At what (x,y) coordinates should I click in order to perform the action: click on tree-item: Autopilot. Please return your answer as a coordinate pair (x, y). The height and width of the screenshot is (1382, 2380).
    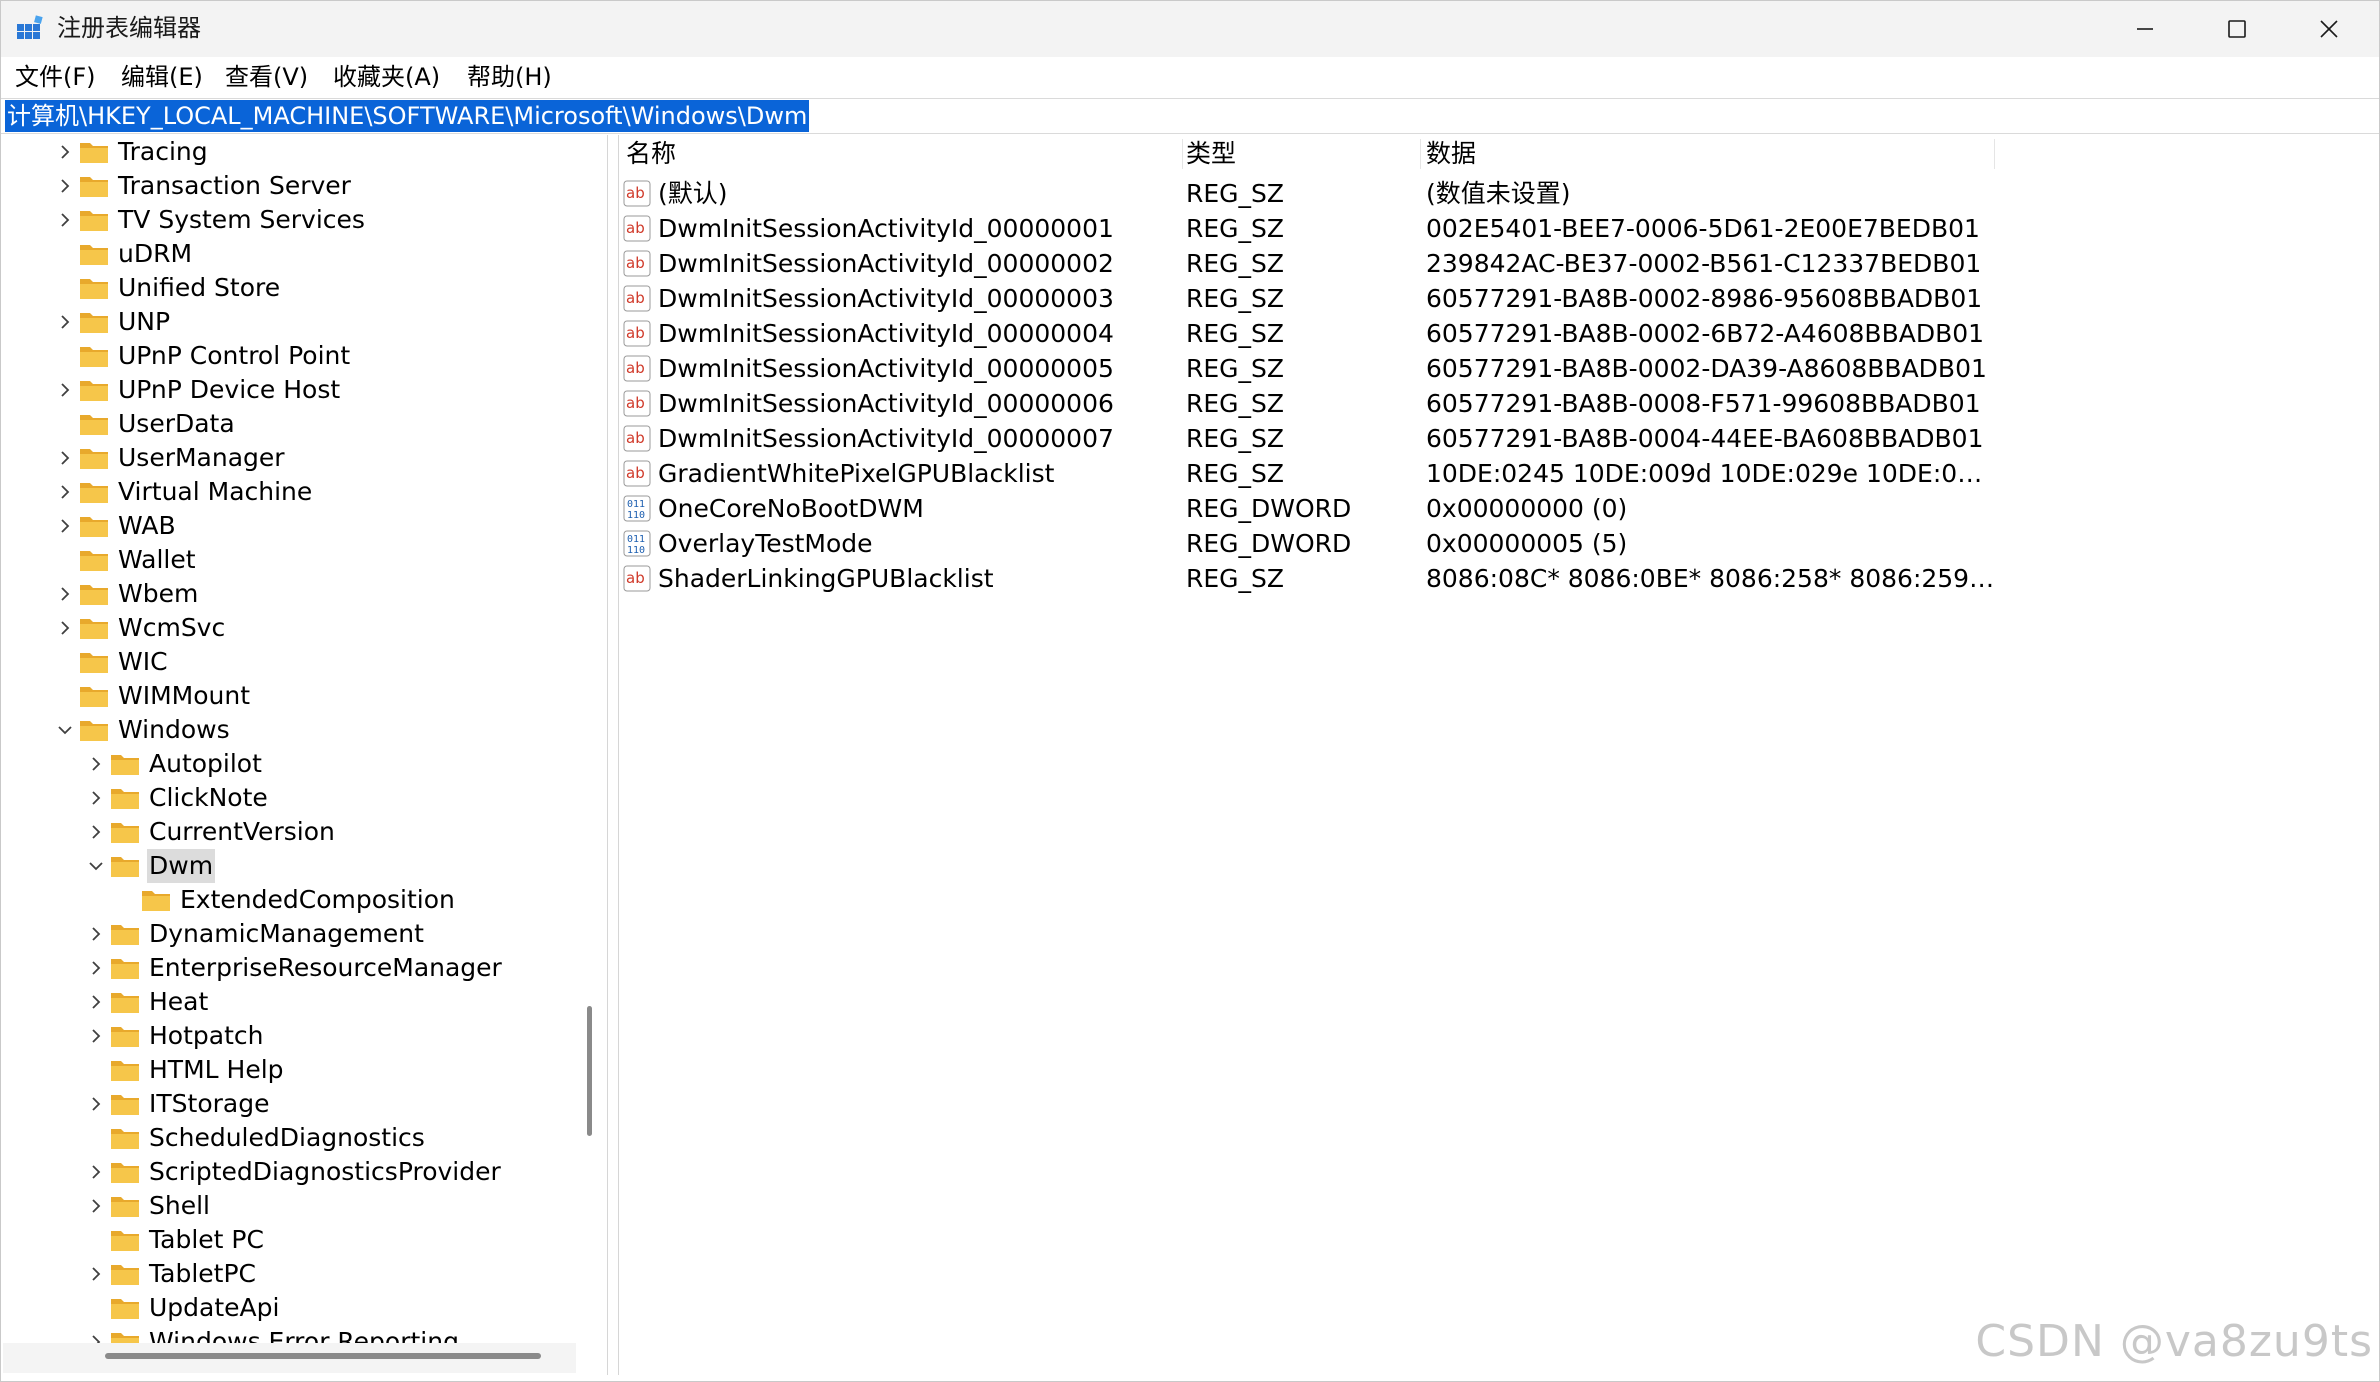
    Looking at the image, I should click on (289, 764).